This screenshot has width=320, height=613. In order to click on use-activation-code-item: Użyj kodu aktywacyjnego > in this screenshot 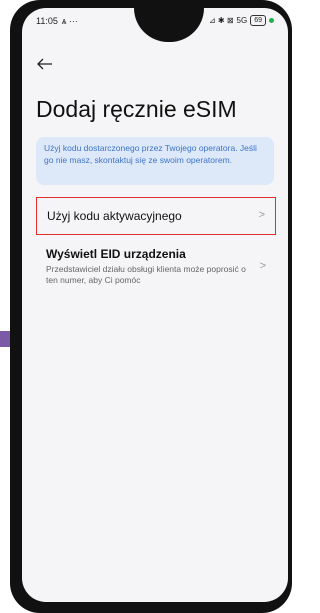, I will do `click(156, 216)`.